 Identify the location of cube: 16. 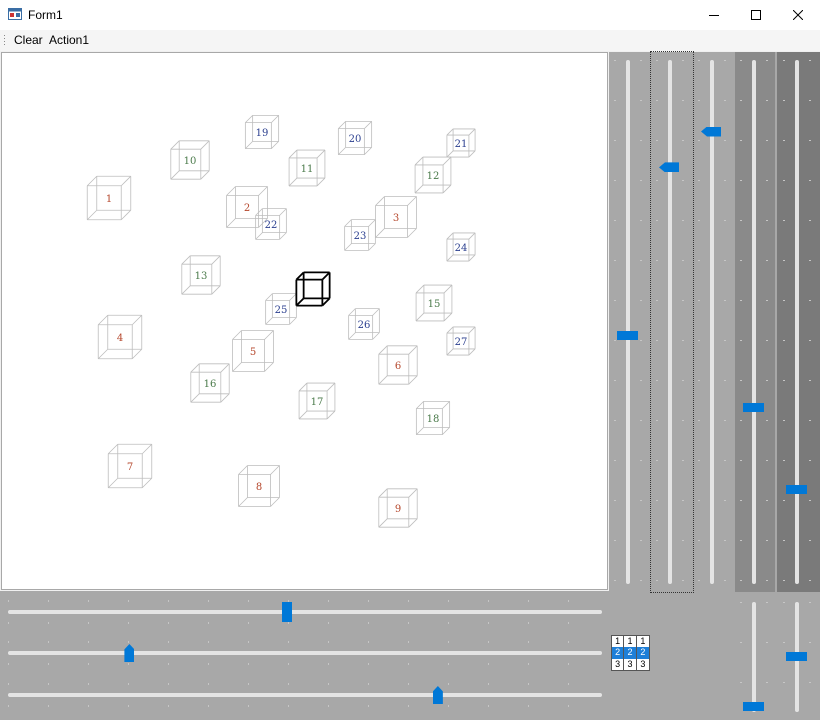
(210, 383).